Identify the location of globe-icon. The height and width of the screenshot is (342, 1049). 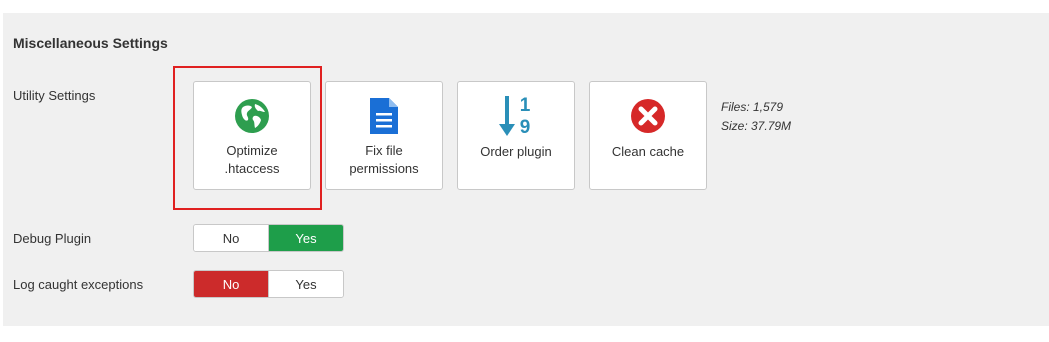
(252, 116).